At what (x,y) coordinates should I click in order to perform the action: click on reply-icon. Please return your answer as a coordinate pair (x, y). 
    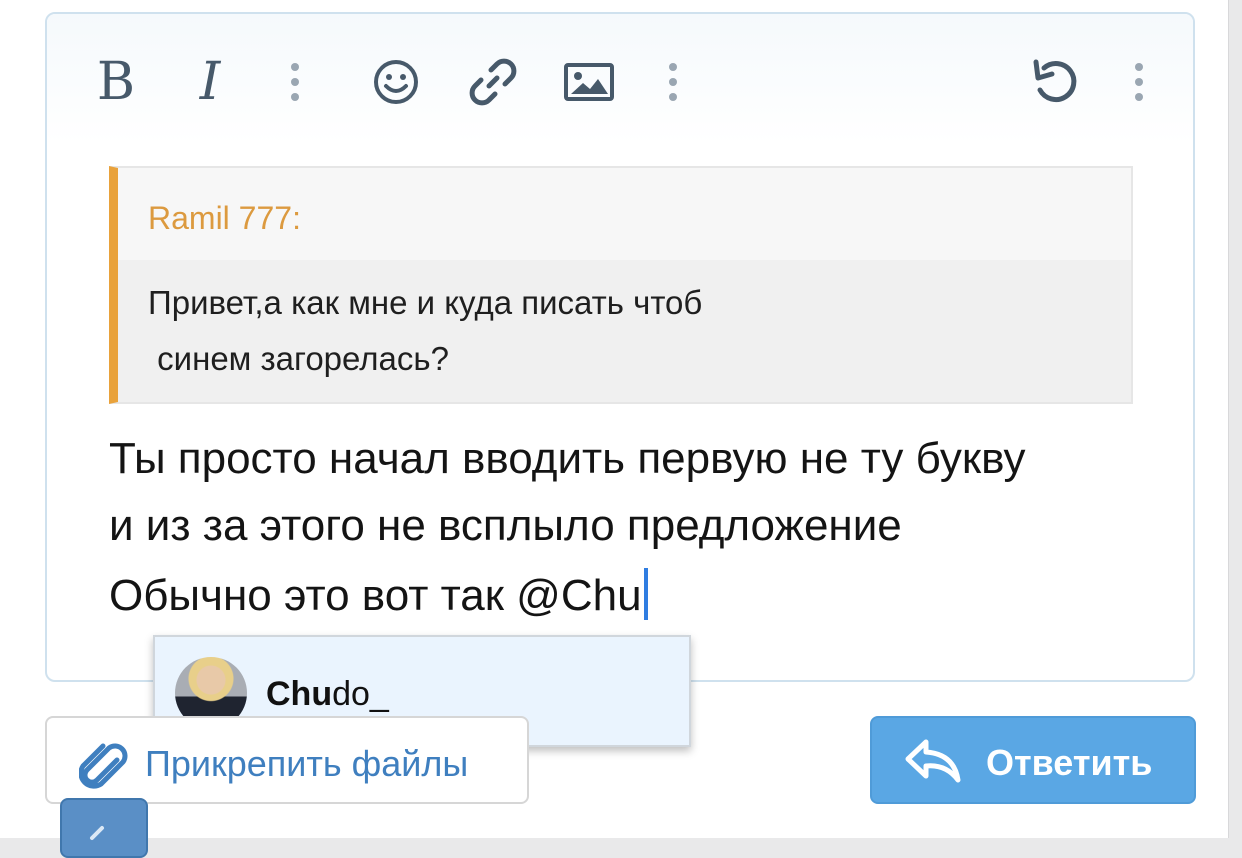
    Looking at the image, I should click on (933, 761).